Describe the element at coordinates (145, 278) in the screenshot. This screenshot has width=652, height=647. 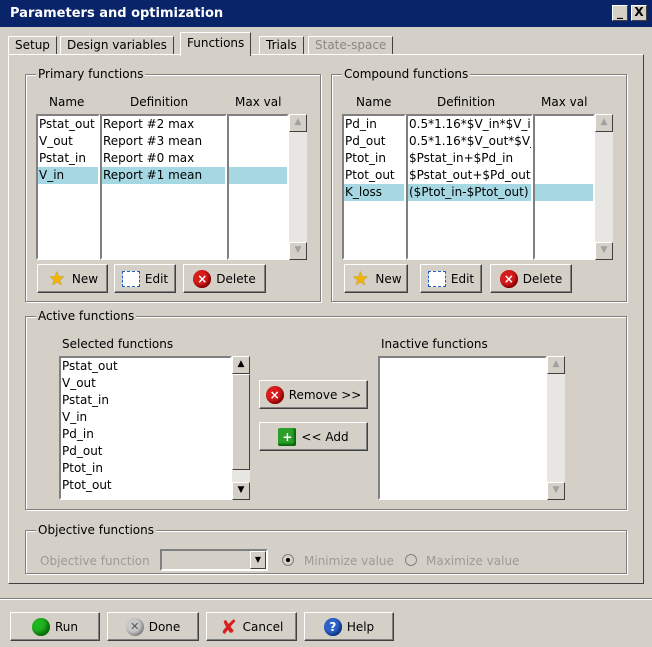
I see `primary-edit-button: Edit` at that location.